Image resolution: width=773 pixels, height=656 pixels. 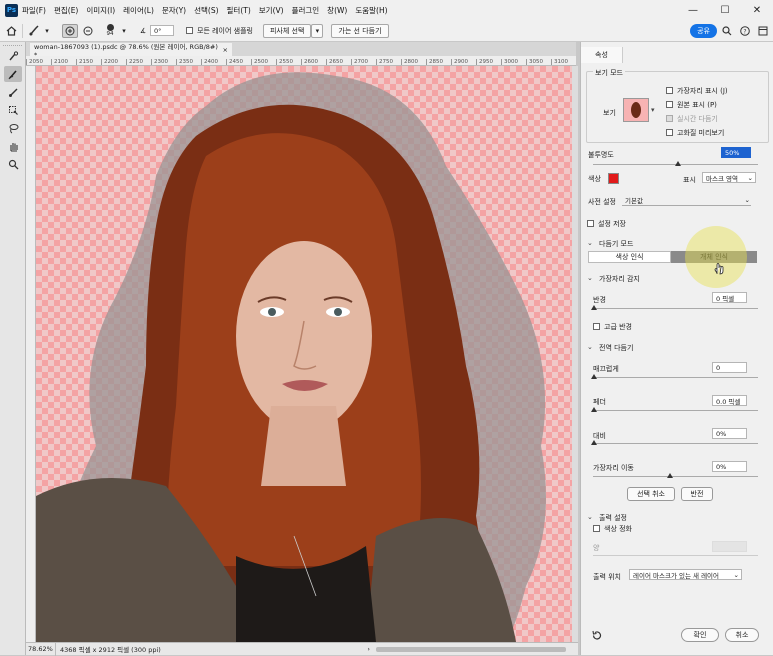 I want to click on workspace-icon, so click(x=763, y=31).